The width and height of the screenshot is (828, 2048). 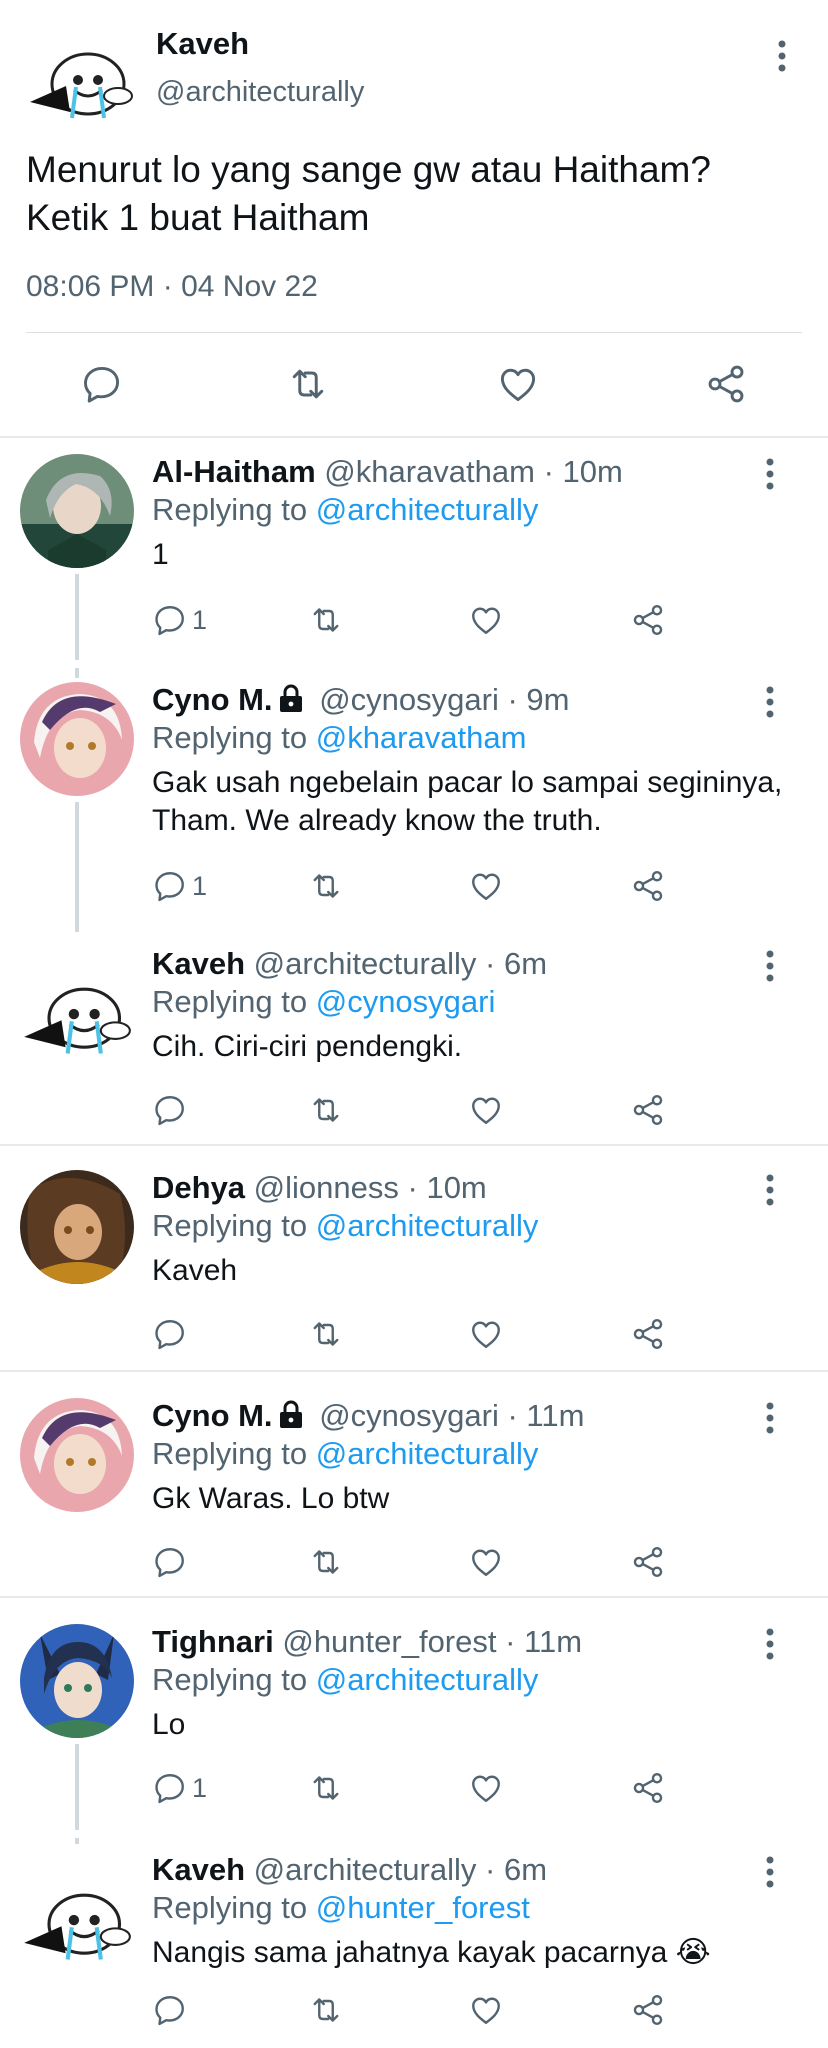 What do you see at coordinates (81, 78) in the screenshot?
I see `author-avatar` at bounding box center [81, 78].